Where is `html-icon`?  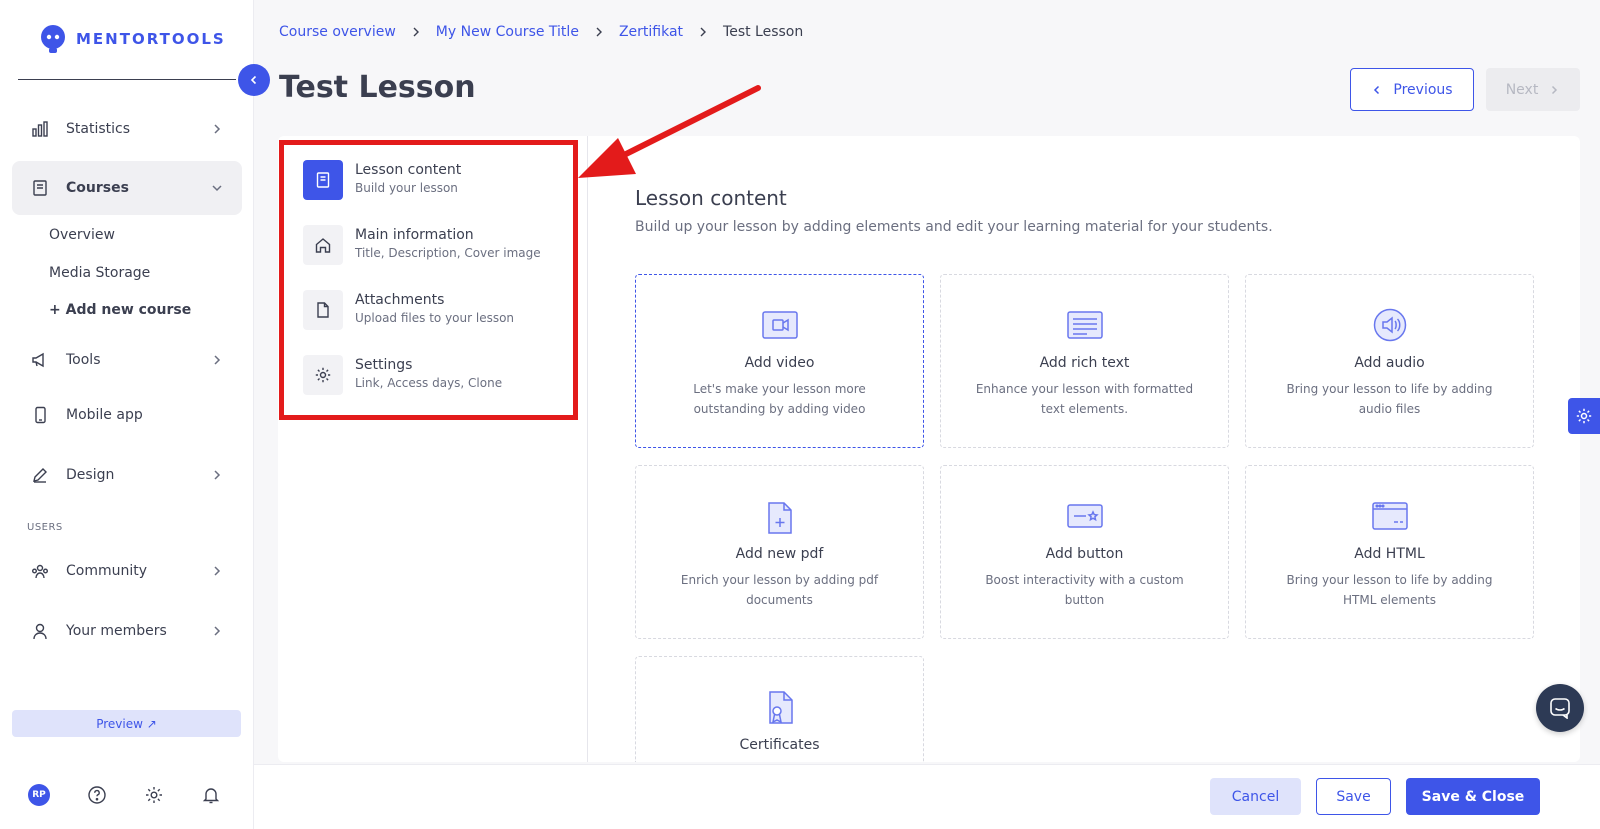 html-icon is located at coordinates (1389, 516).